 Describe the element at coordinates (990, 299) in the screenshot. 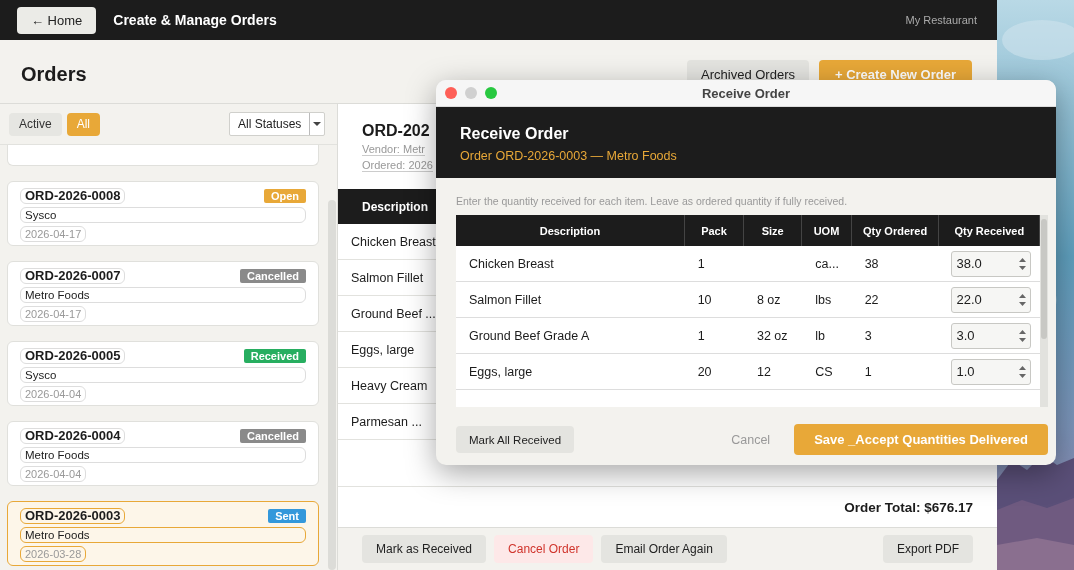

I see `quantity-field: 22.0` at that location.